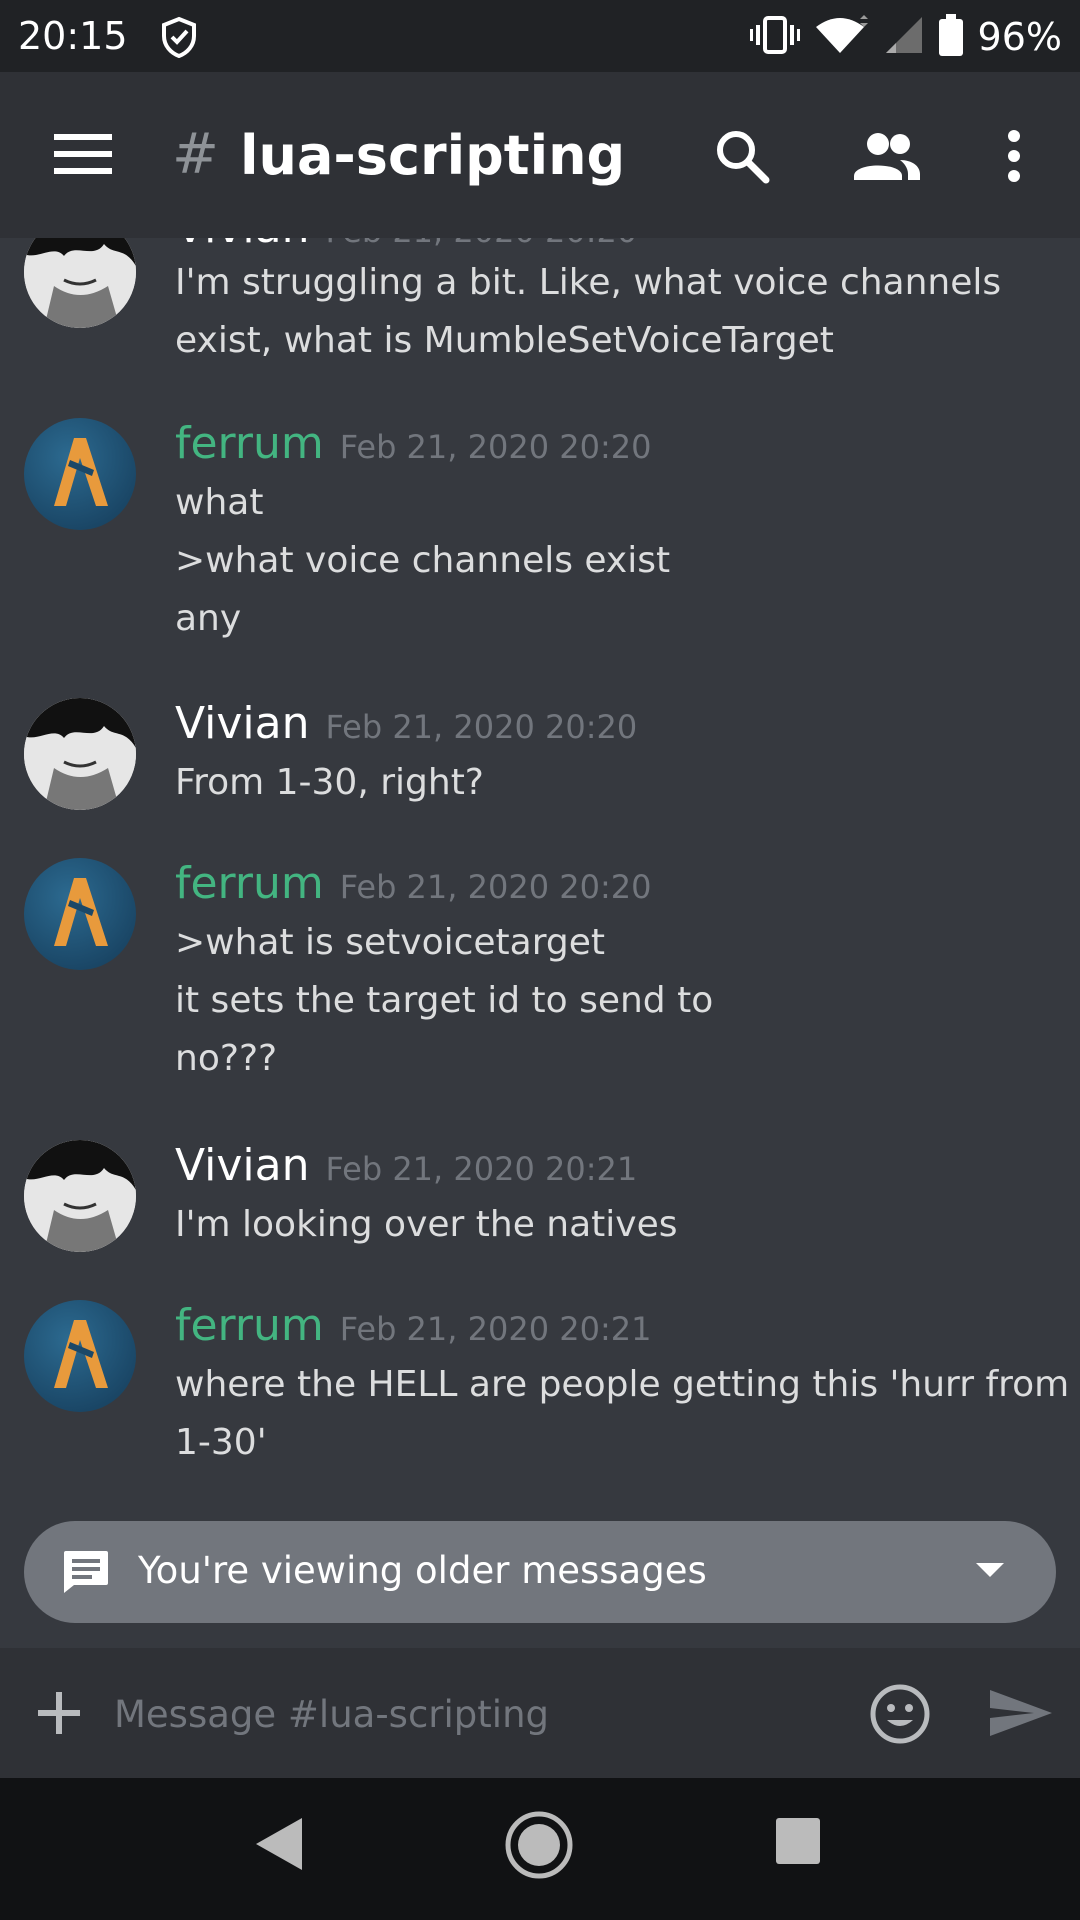  I want to click on menu-icon, so click(83, 156).